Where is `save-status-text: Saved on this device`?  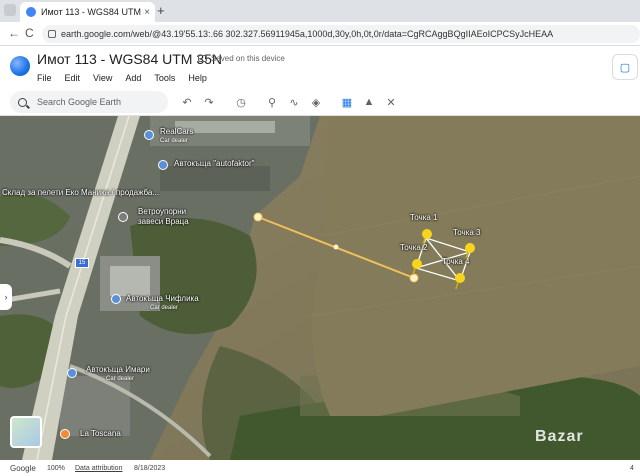
save-status-text: Saved on this device is located at coordinates (248, 58).